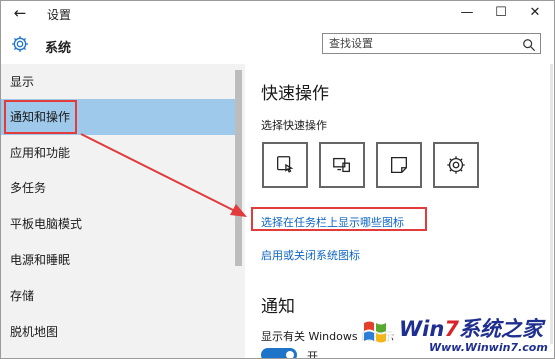  Describe the element at coordinates (278, 307) in the screenshot. I see `notifications-heading: 通知` at that location.